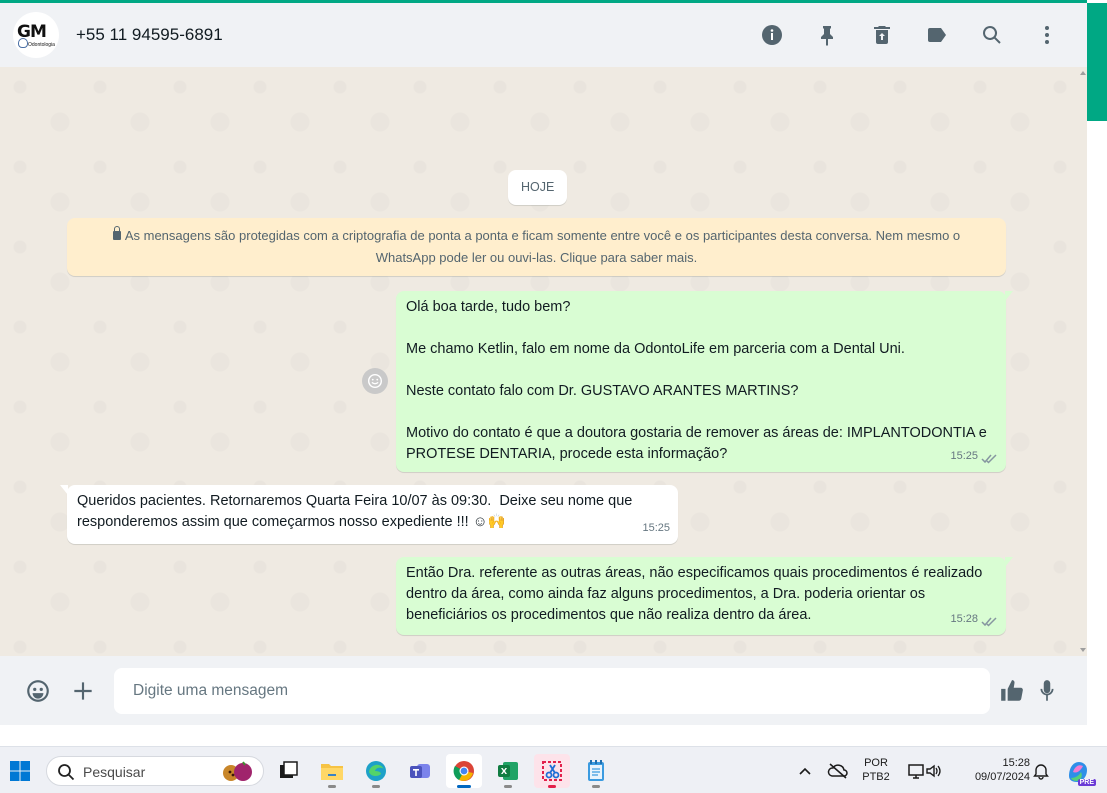 This screenshot has width=1107, height=793. I want to click on react-button, so click(375, 381).